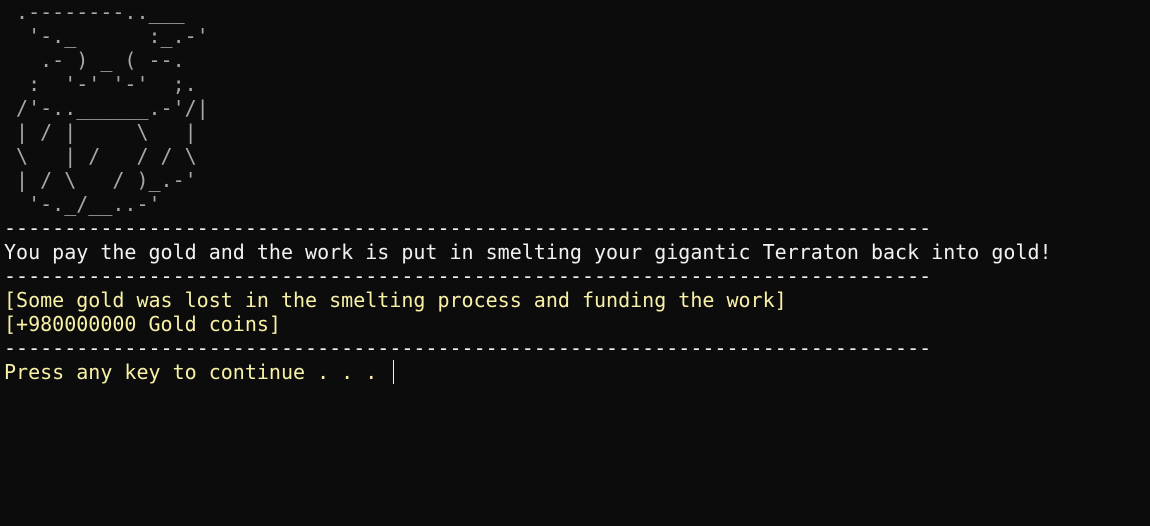 This screenshot has height=526, width=1150. Describe the element at coordinates (394, 372) in the screenshot. I see `text-cursor` at that location.